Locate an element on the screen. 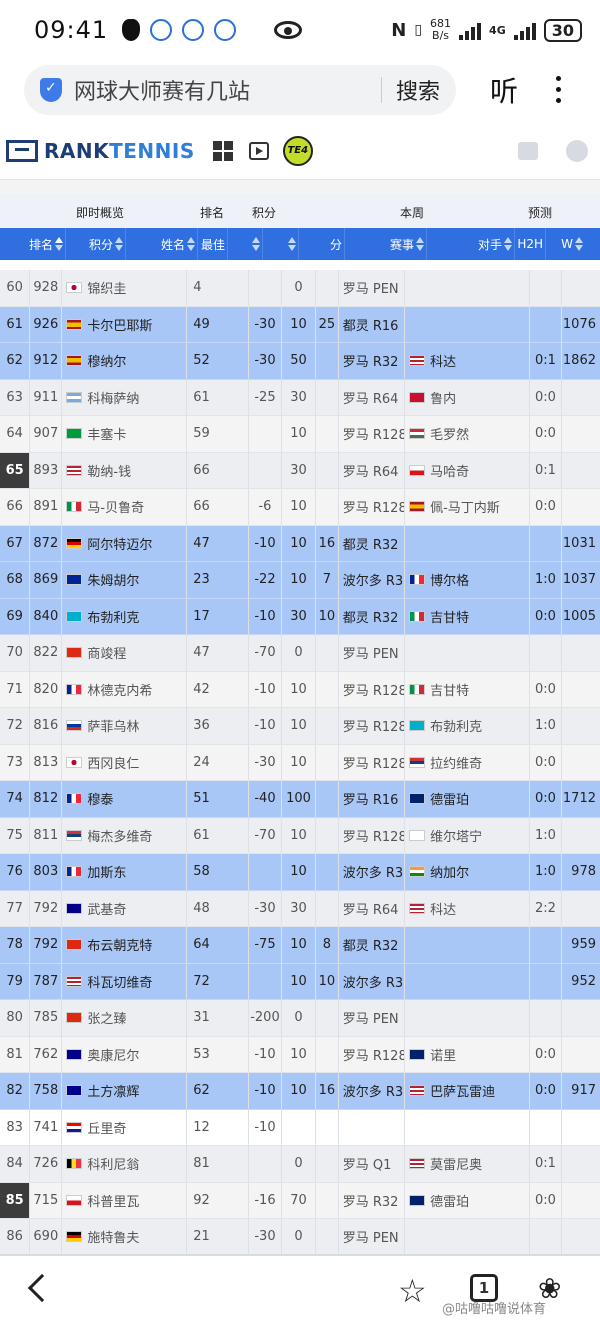 The width and height of the screenshot is (600, 1326). player-name: 张之臻 is located at coordinates (106, 1017).